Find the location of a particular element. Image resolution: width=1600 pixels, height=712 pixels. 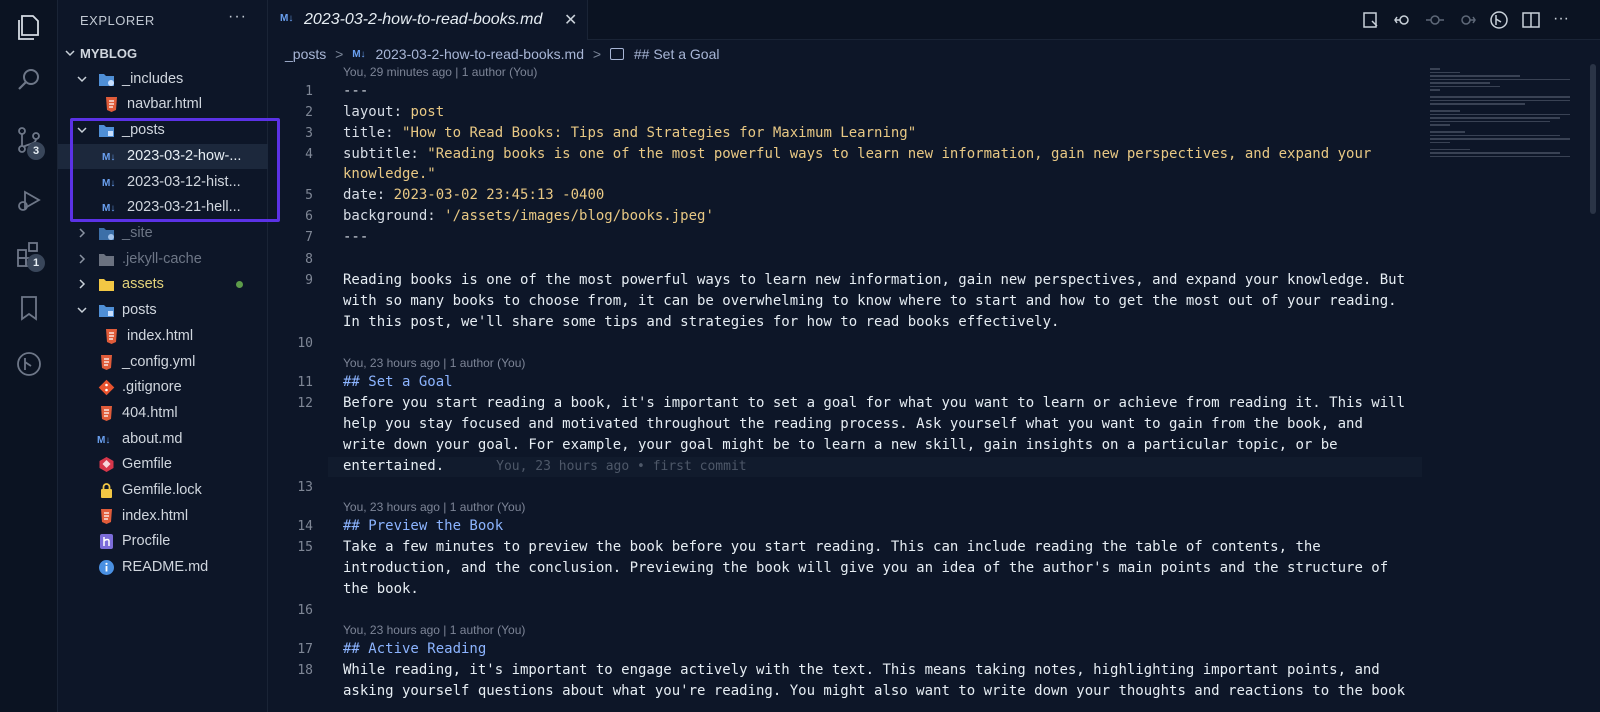

open-changes-icon is located at coordinates (1371, 20).